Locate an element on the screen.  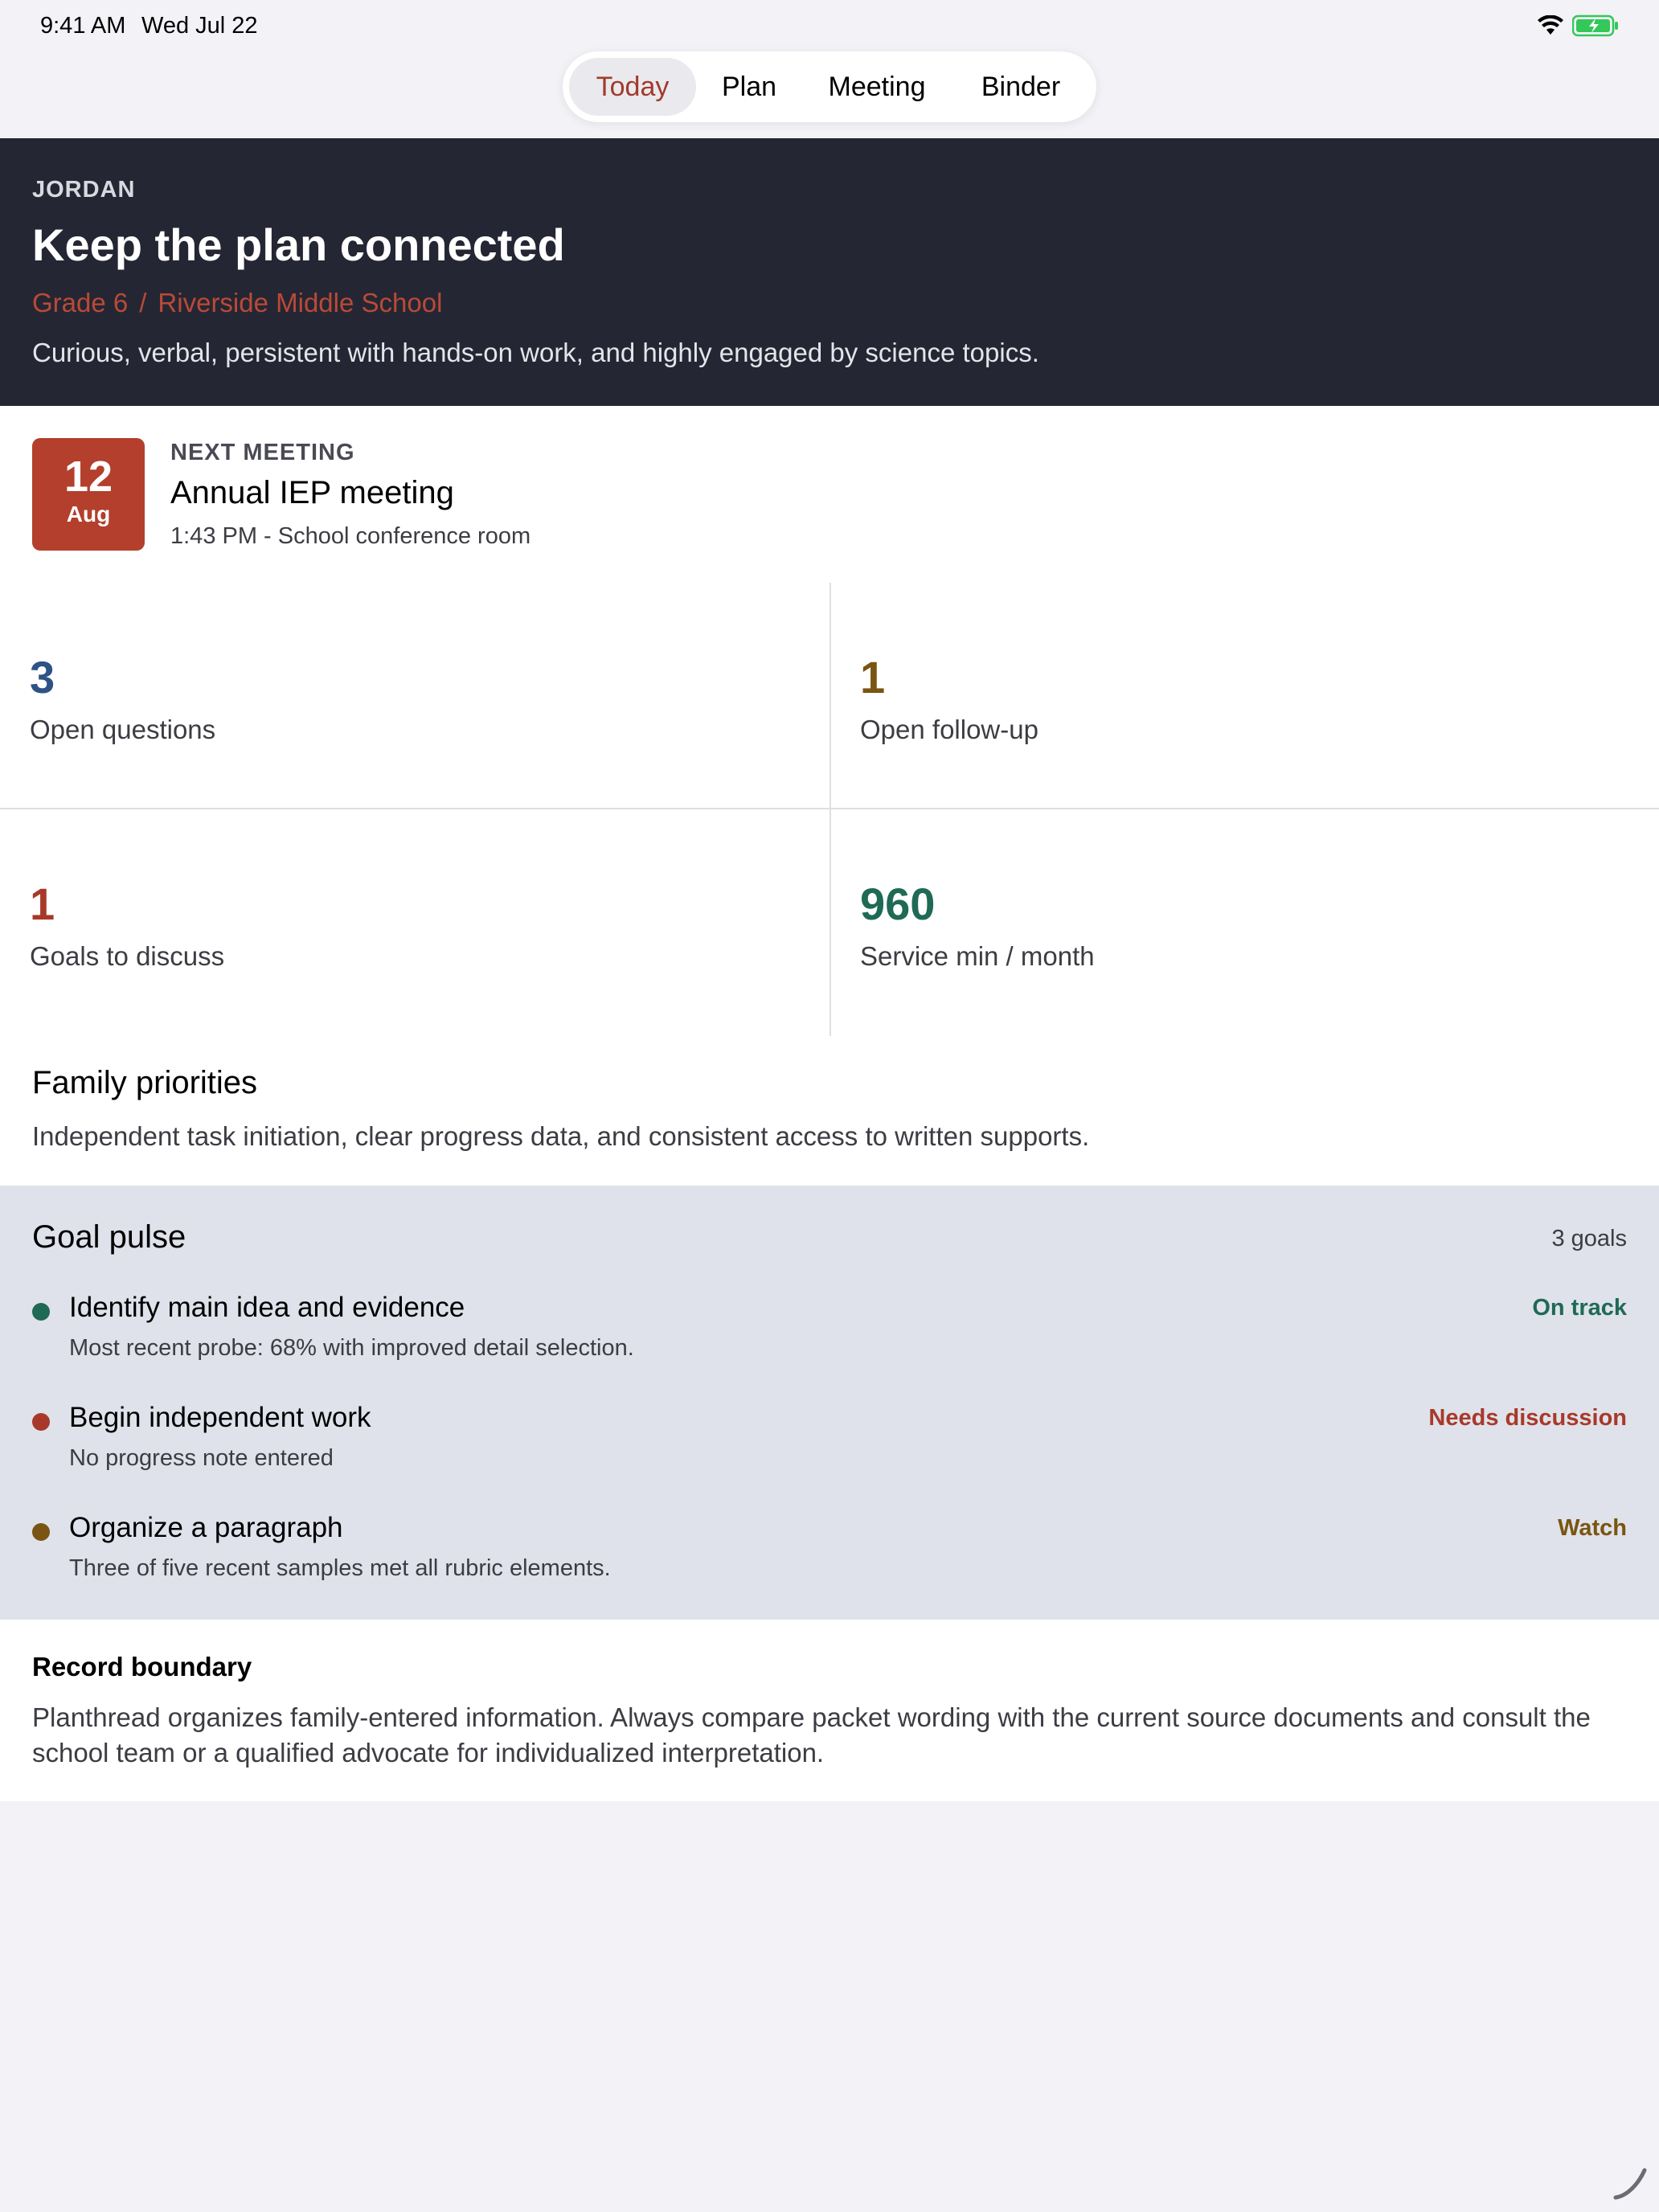
tab-bar: Today Plan Meeting Binder is located at coordinates (829, 86).